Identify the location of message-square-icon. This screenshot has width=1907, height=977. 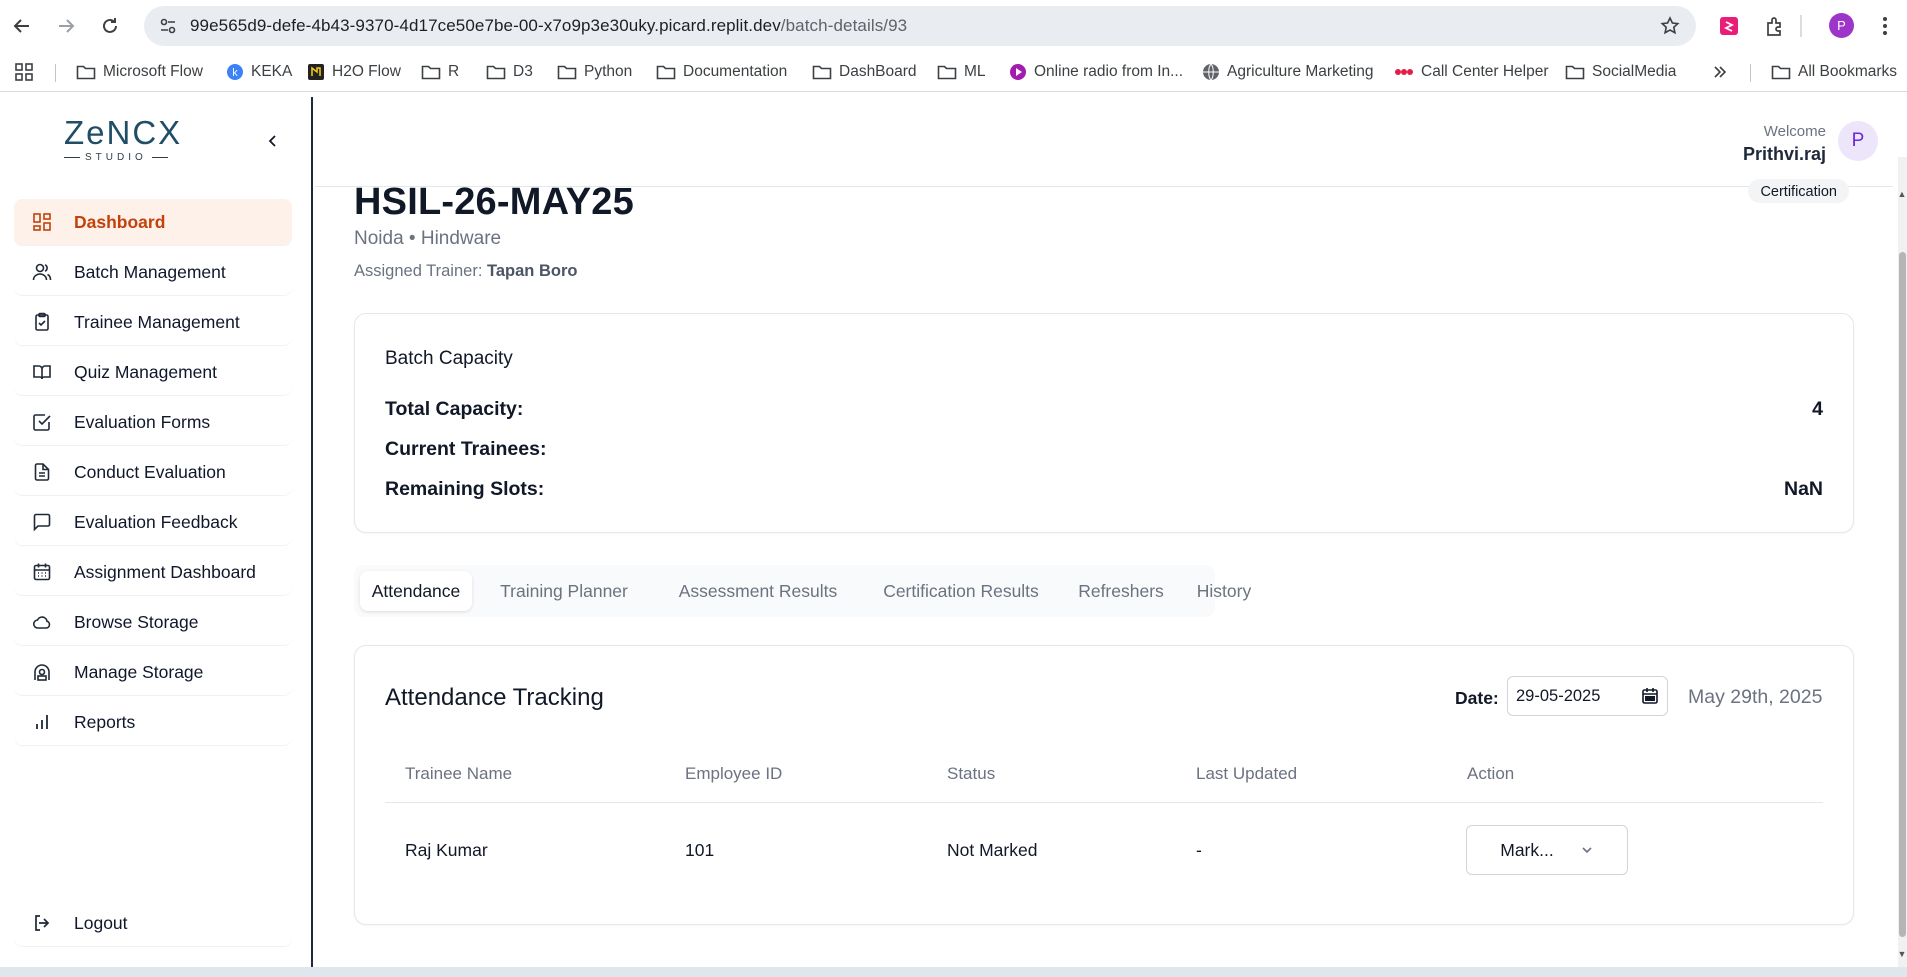
(42, 522).